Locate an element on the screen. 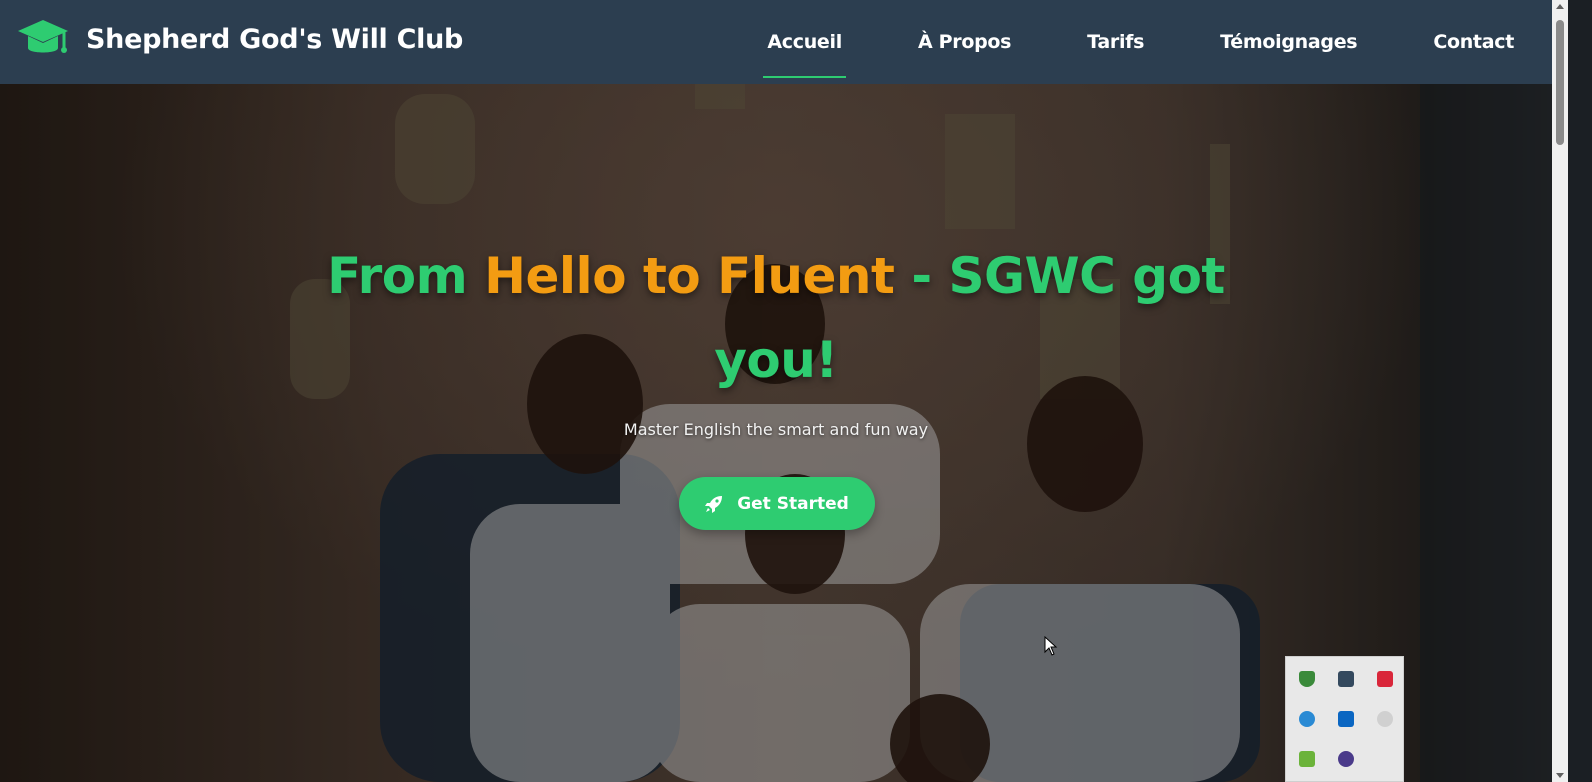 This screenshot has width=1592, height=782. linkedin-icon is located at coordinates (1345, 719).